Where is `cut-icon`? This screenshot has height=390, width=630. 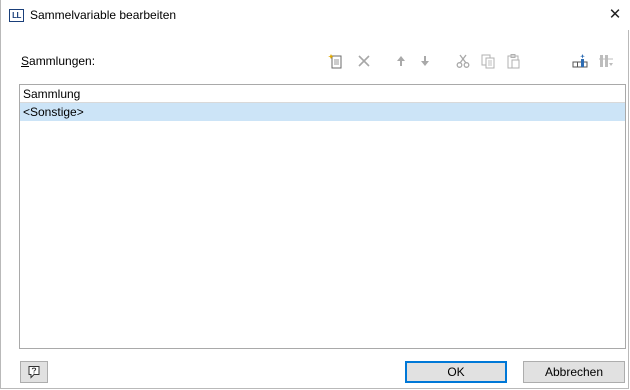
cut-icon is located at coordinates (463, 61).